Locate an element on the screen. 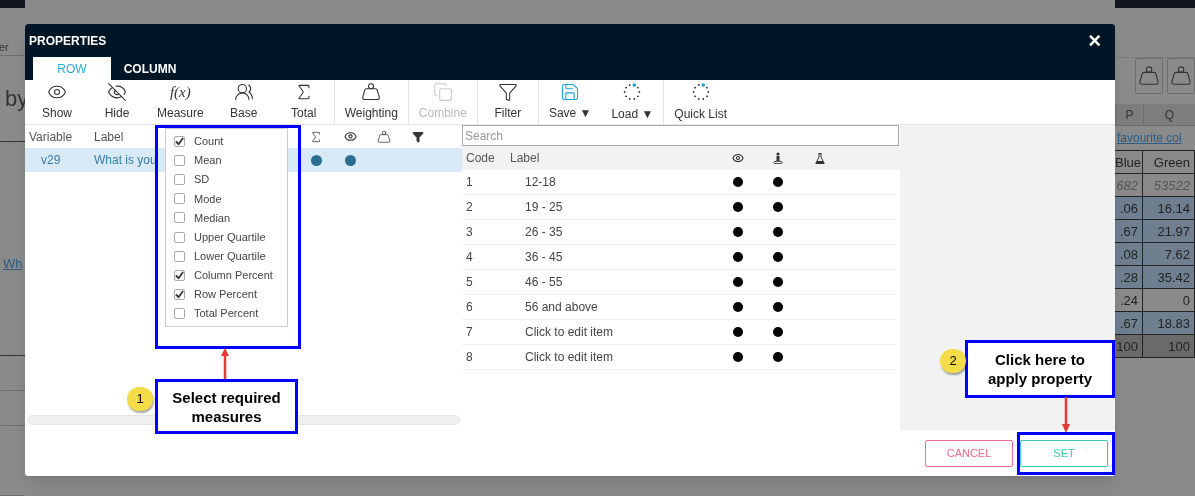 The width and height of the screenshot is (1195, 496). table-cell-text: 5 is located at coordinates (469, 282).